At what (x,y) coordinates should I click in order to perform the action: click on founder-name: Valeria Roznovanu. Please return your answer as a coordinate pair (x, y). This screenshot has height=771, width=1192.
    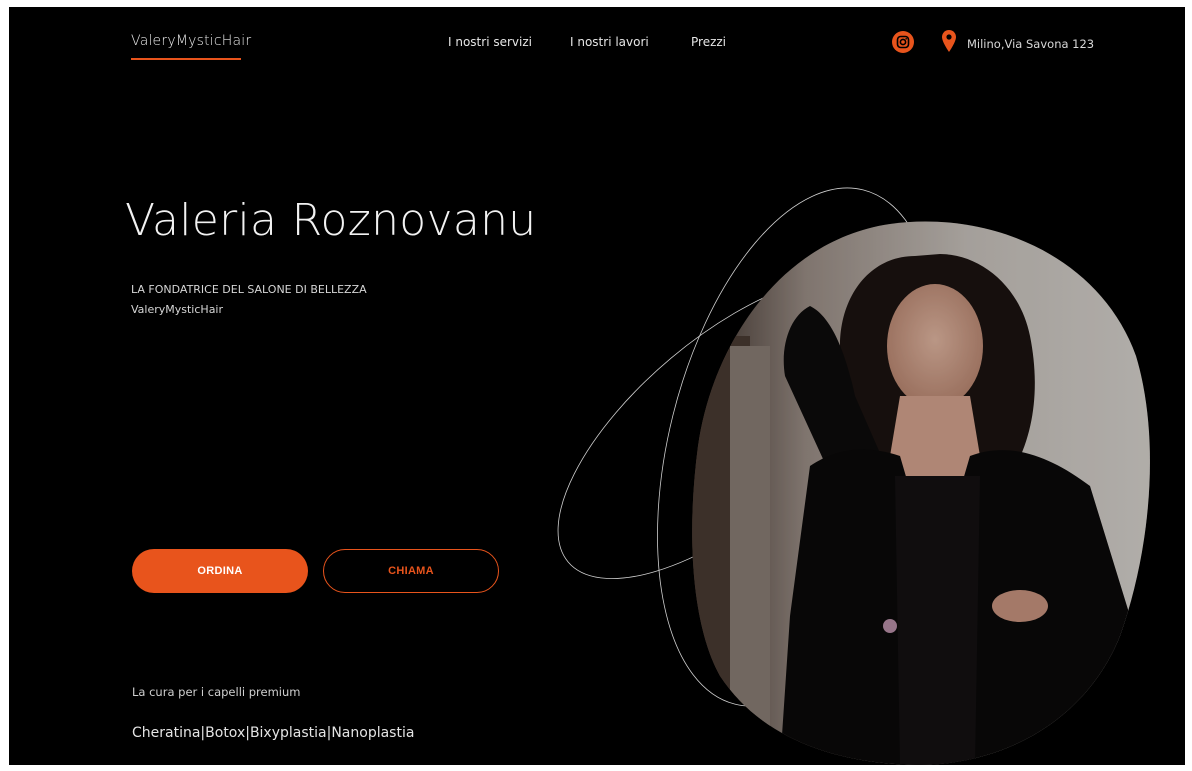
    Looking at the image, I should click on (331, 220).